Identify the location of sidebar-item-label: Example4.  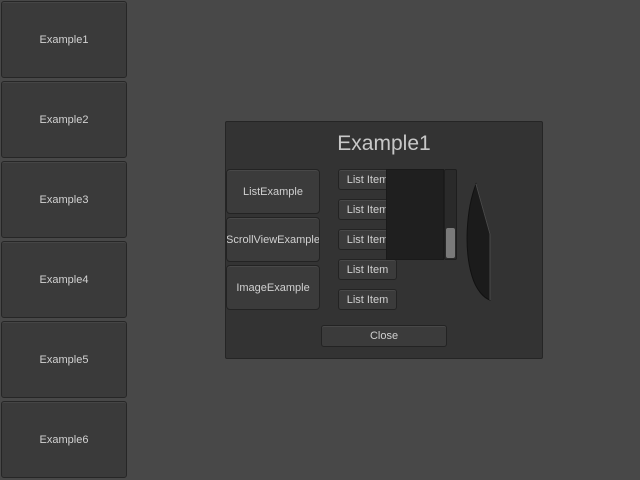
(64, 279).